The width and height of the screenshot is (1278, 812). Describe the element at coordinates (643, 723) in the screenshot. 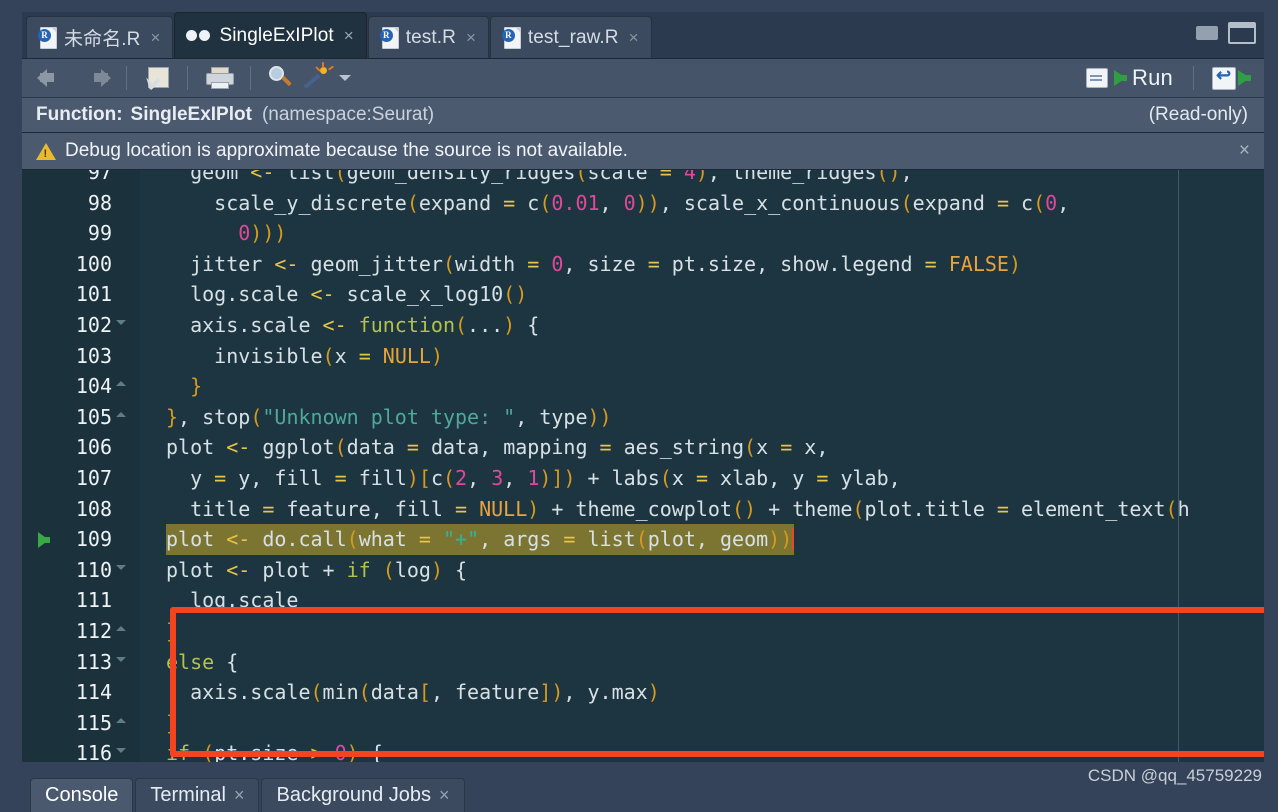

I see `code-line-115: 115}` at that location.